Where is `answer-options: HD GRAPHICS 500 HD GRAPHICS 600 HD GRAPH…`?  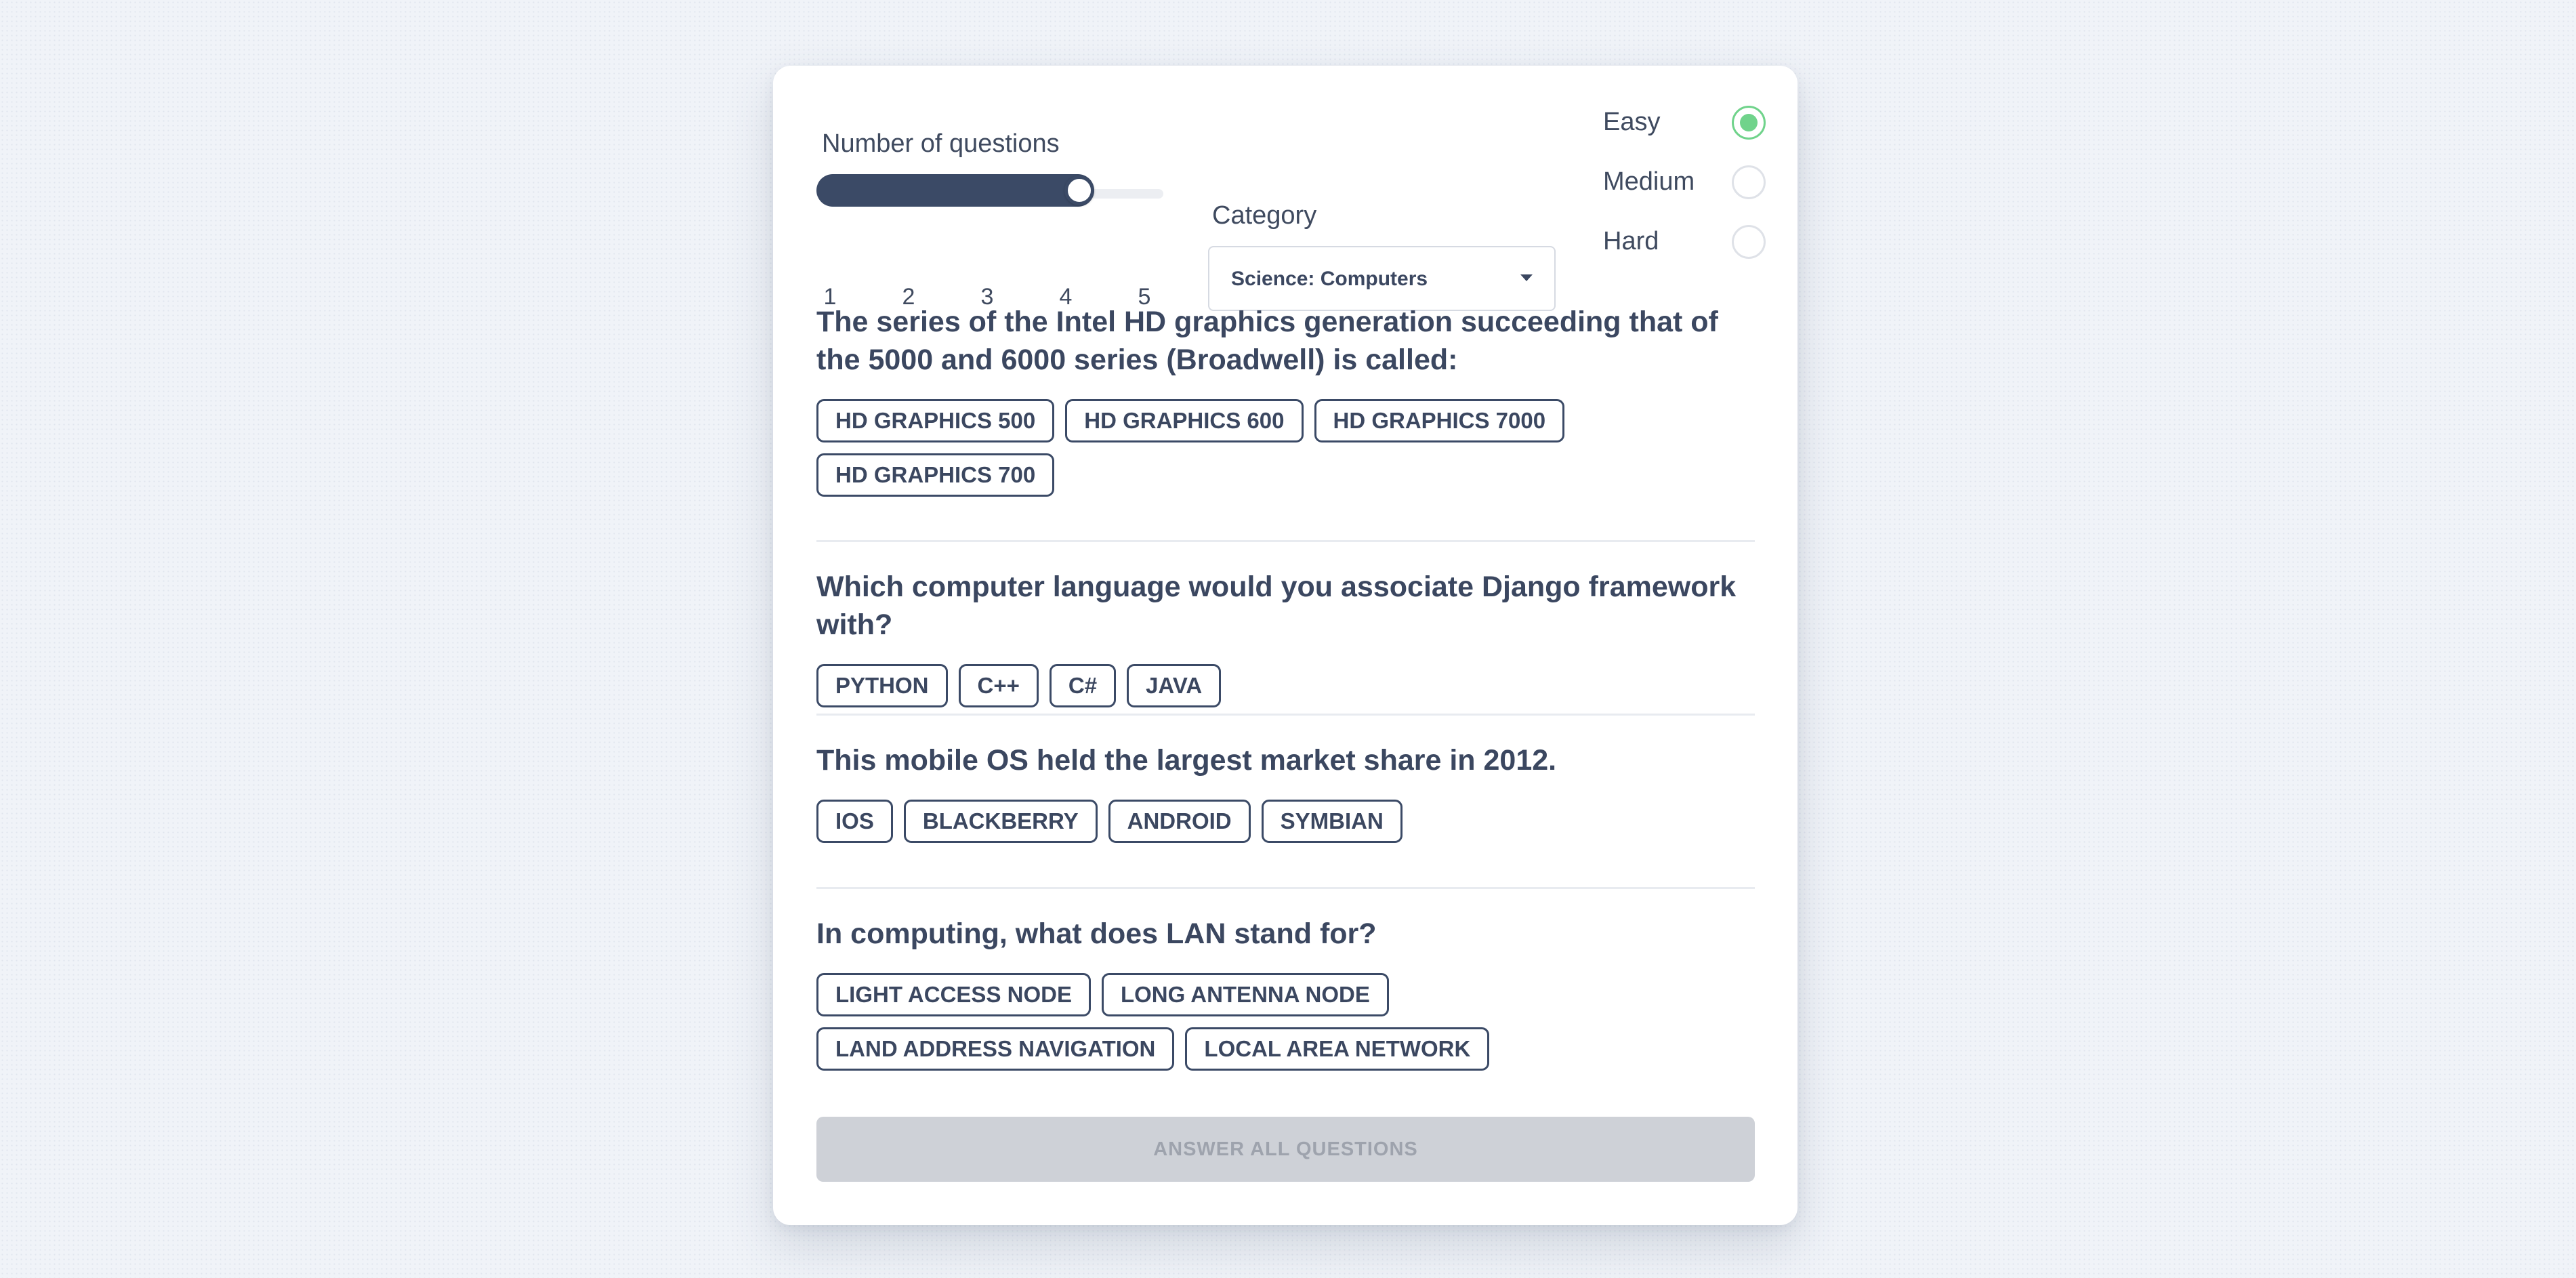 answer-options: HD GRAPHICS 500 HD GRAPHICS 600 HD GRAPH… is located at coordinates (1285, 453).